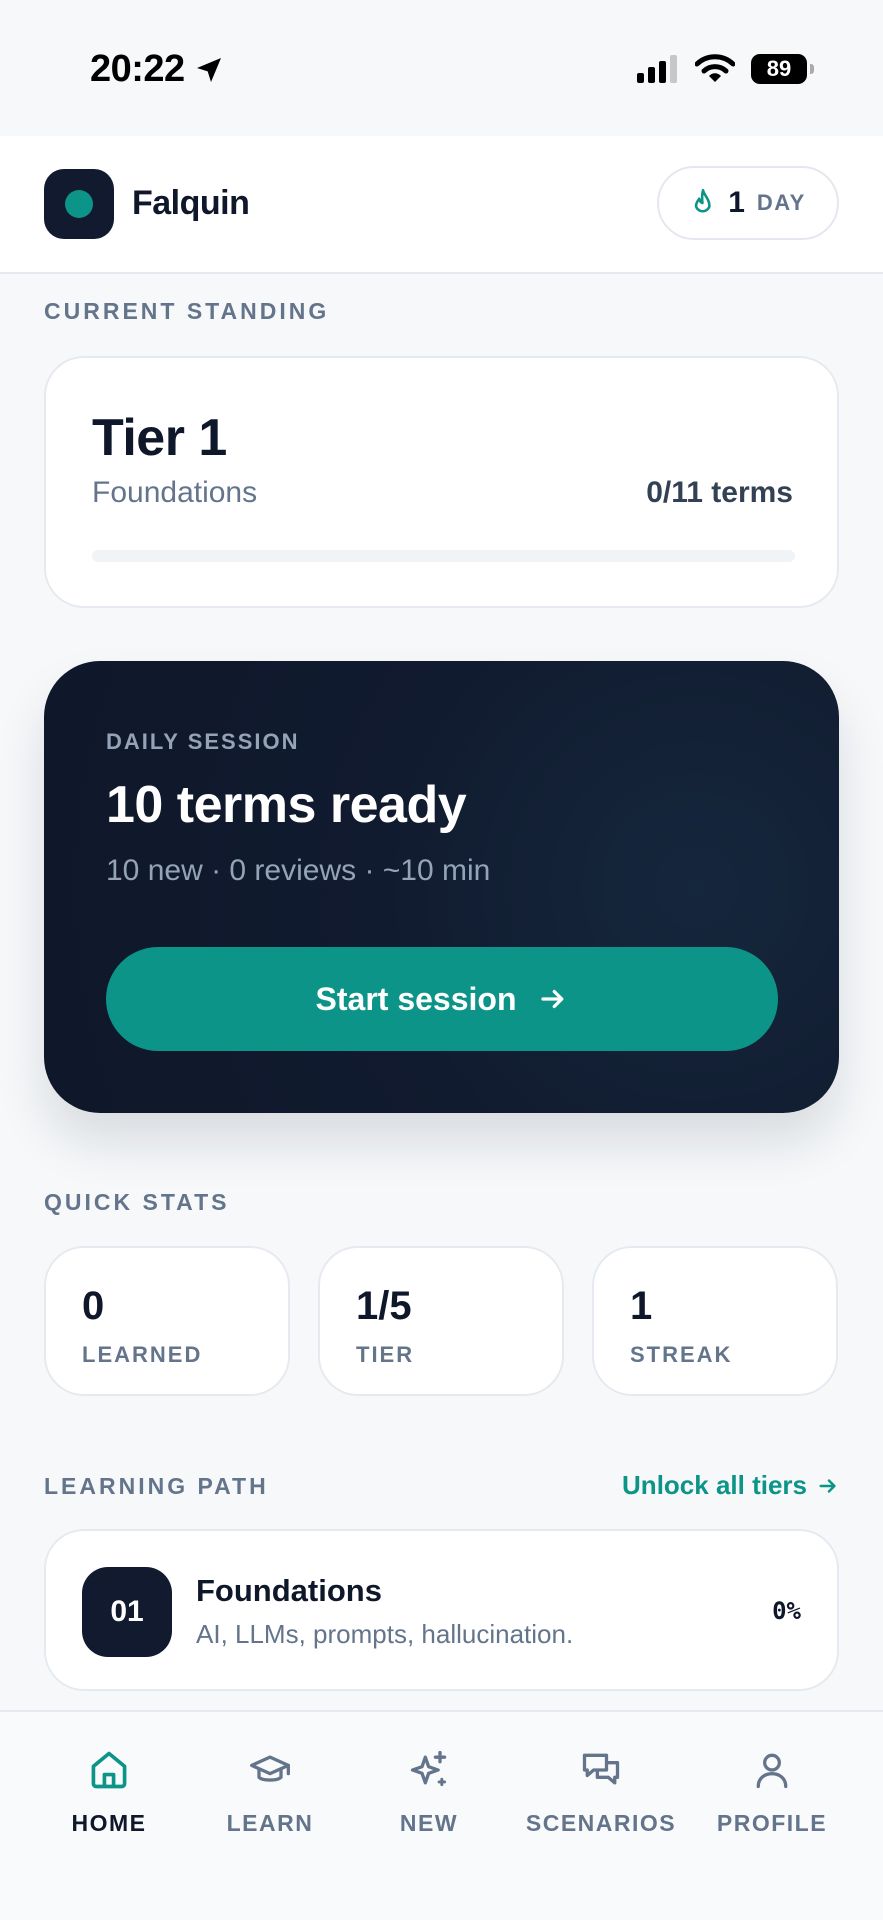 The width and height of the screenshot is (883, 1920). I want to click on bottom-nav: HOME LEARN NEW SCENARIOS PROFILE, so click(441, 1815).